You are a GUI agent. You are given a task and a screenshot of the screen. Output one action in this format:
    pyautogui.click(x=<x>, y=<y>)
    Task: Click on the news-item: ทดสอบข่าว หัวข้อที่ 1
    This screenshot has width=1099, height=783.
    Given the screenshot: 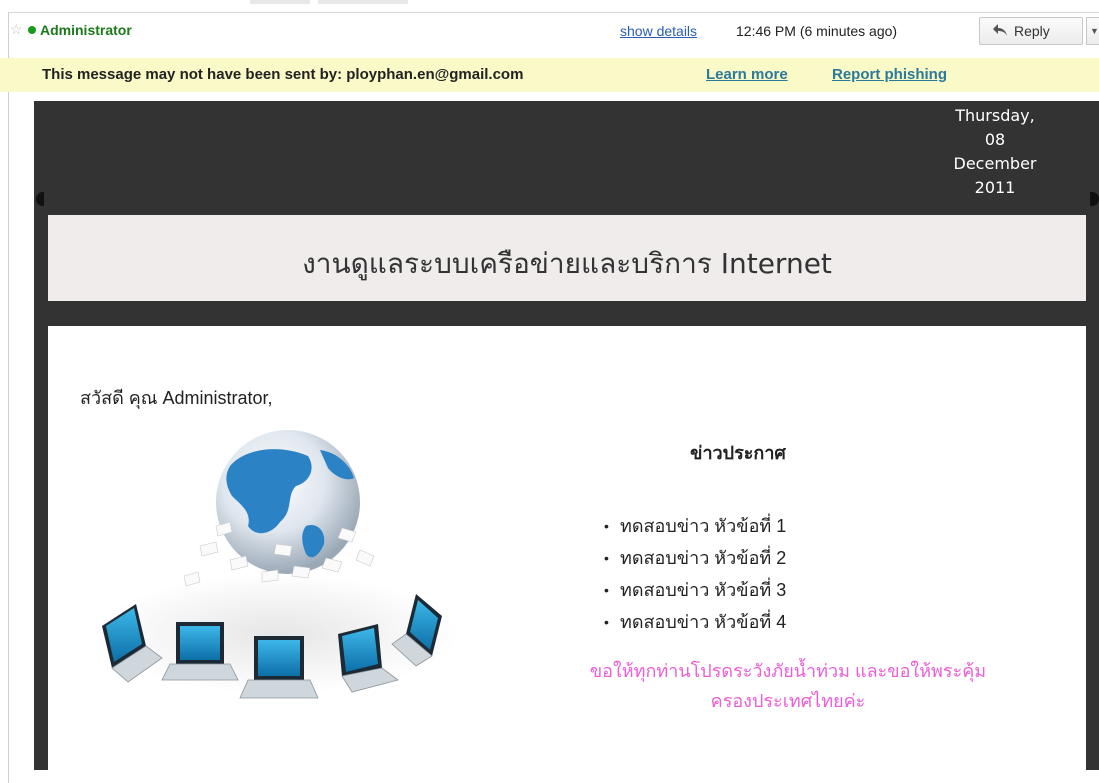 What is the action you would take?
    pyautogui.click(x=695, y=526)
    